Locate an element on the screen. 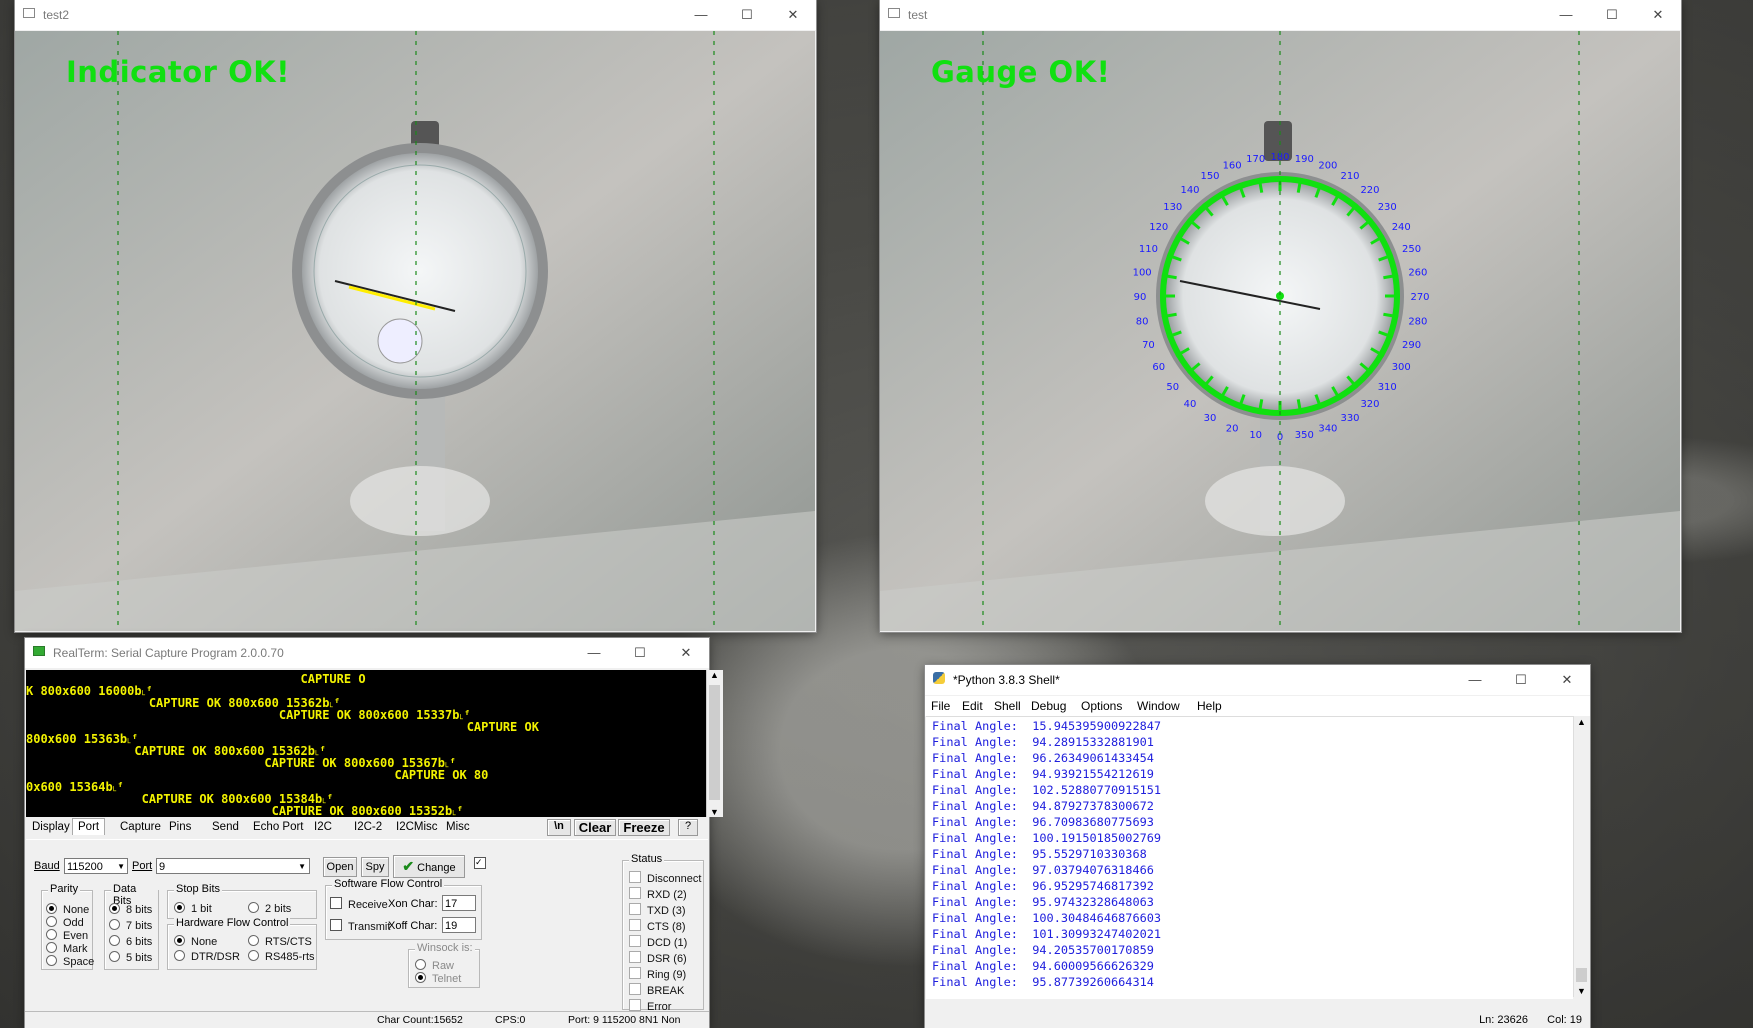  shell-output-line: Final Angle: 95.87739260664314 is located at coordinates (1043, 982).